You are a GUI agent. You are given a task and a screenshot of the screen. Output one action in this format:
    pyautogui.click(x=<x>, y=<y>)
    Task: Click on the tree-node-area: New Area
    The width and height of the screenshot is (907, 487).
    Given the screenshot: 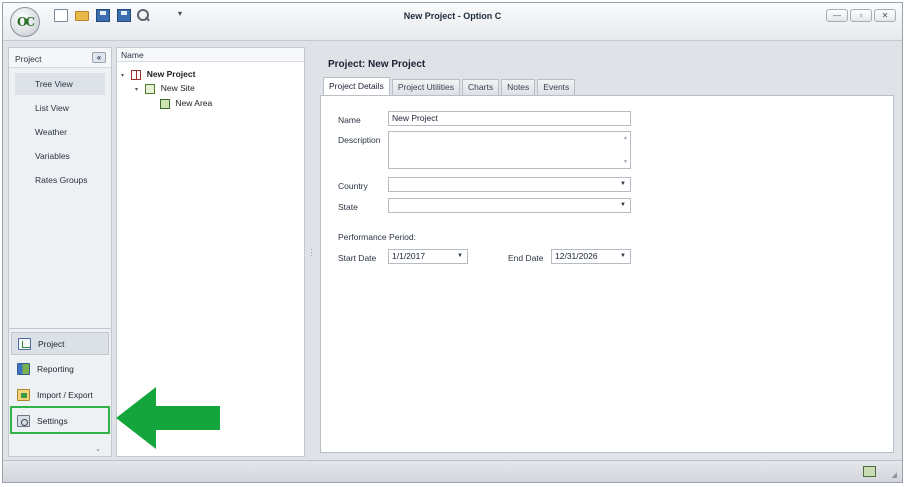 What is the action you would take?
    pyautogui.click(x=186, y=103)
    